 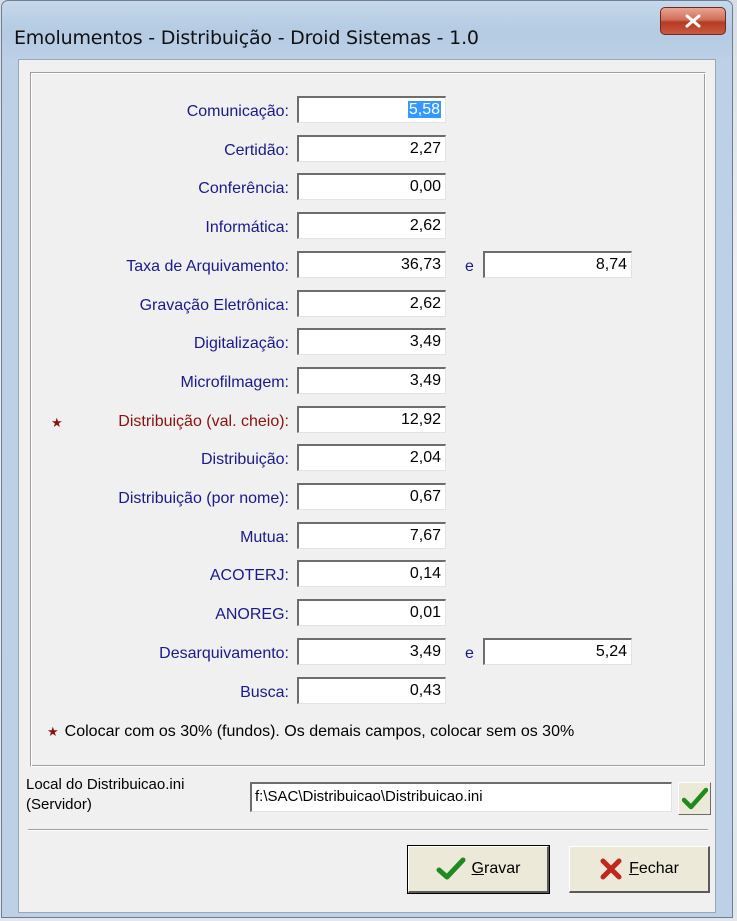 I want to click on ini-path-label-line1: Local do Distribuicao.ini, so click(x=105, y=784).